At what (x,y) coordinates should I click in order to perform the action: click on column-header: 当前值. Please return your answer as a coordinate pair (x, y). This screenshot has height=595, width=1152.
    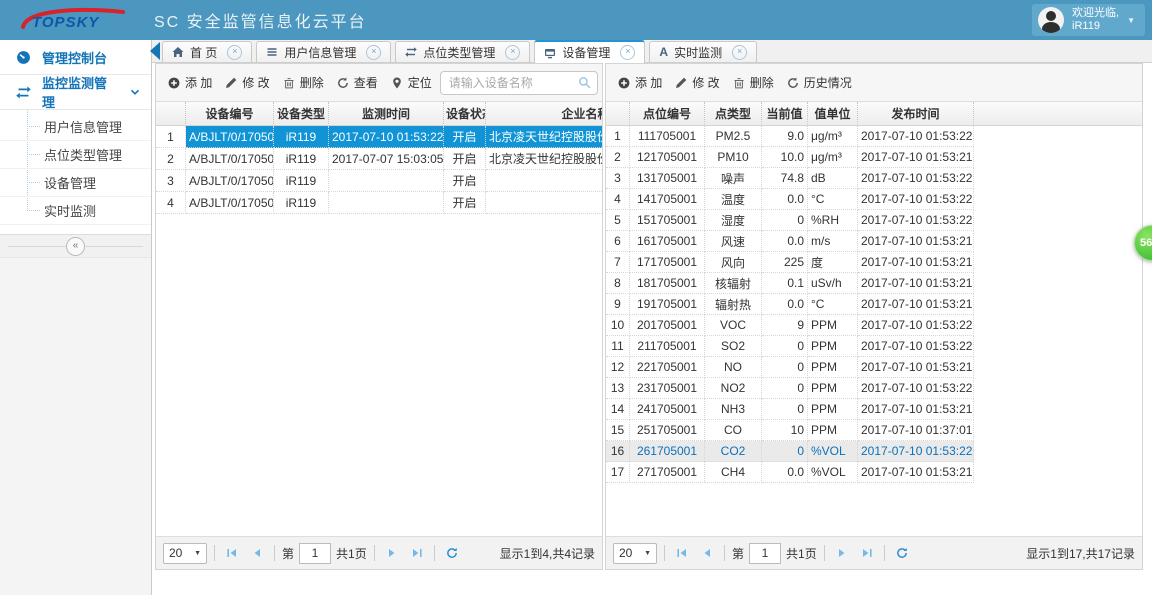
    Looking at the image, I should click on (785, 114).